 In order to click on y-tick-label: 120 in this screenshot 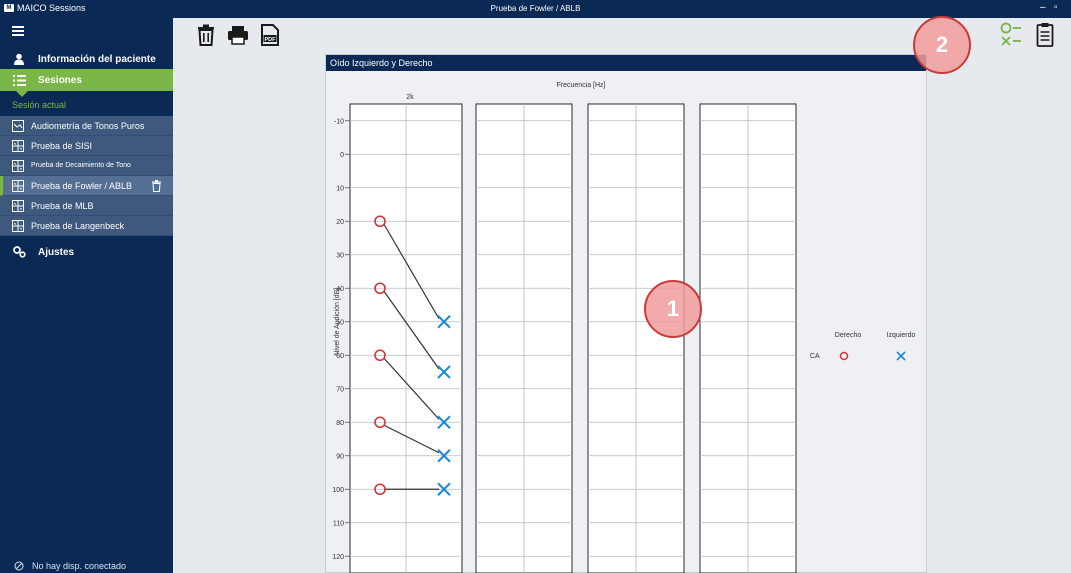, I will do `click(338, 557)`.